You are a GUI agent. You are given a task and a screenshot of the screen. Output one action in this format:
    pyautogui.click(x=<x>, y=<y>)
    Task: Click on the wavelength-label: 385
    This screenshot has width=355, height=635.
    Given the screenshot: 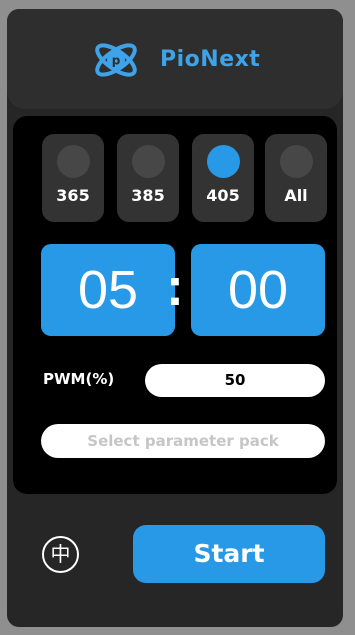 What is the action you would take?
    pyautogui.click(x=148, y=195)
    